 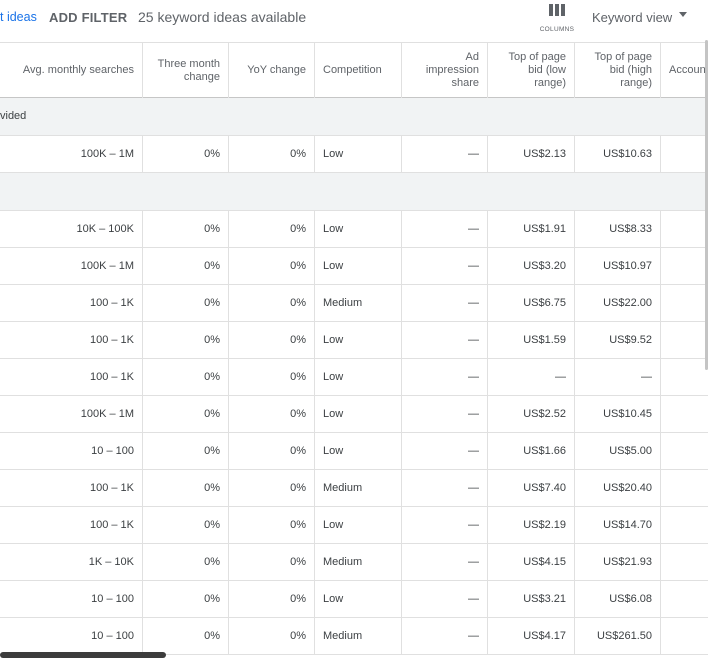 What do you see at coordinates (531, 562) in the screenshot?
I see `cell-top-bid-low: US$4.15` at bounding box center [531, 562].